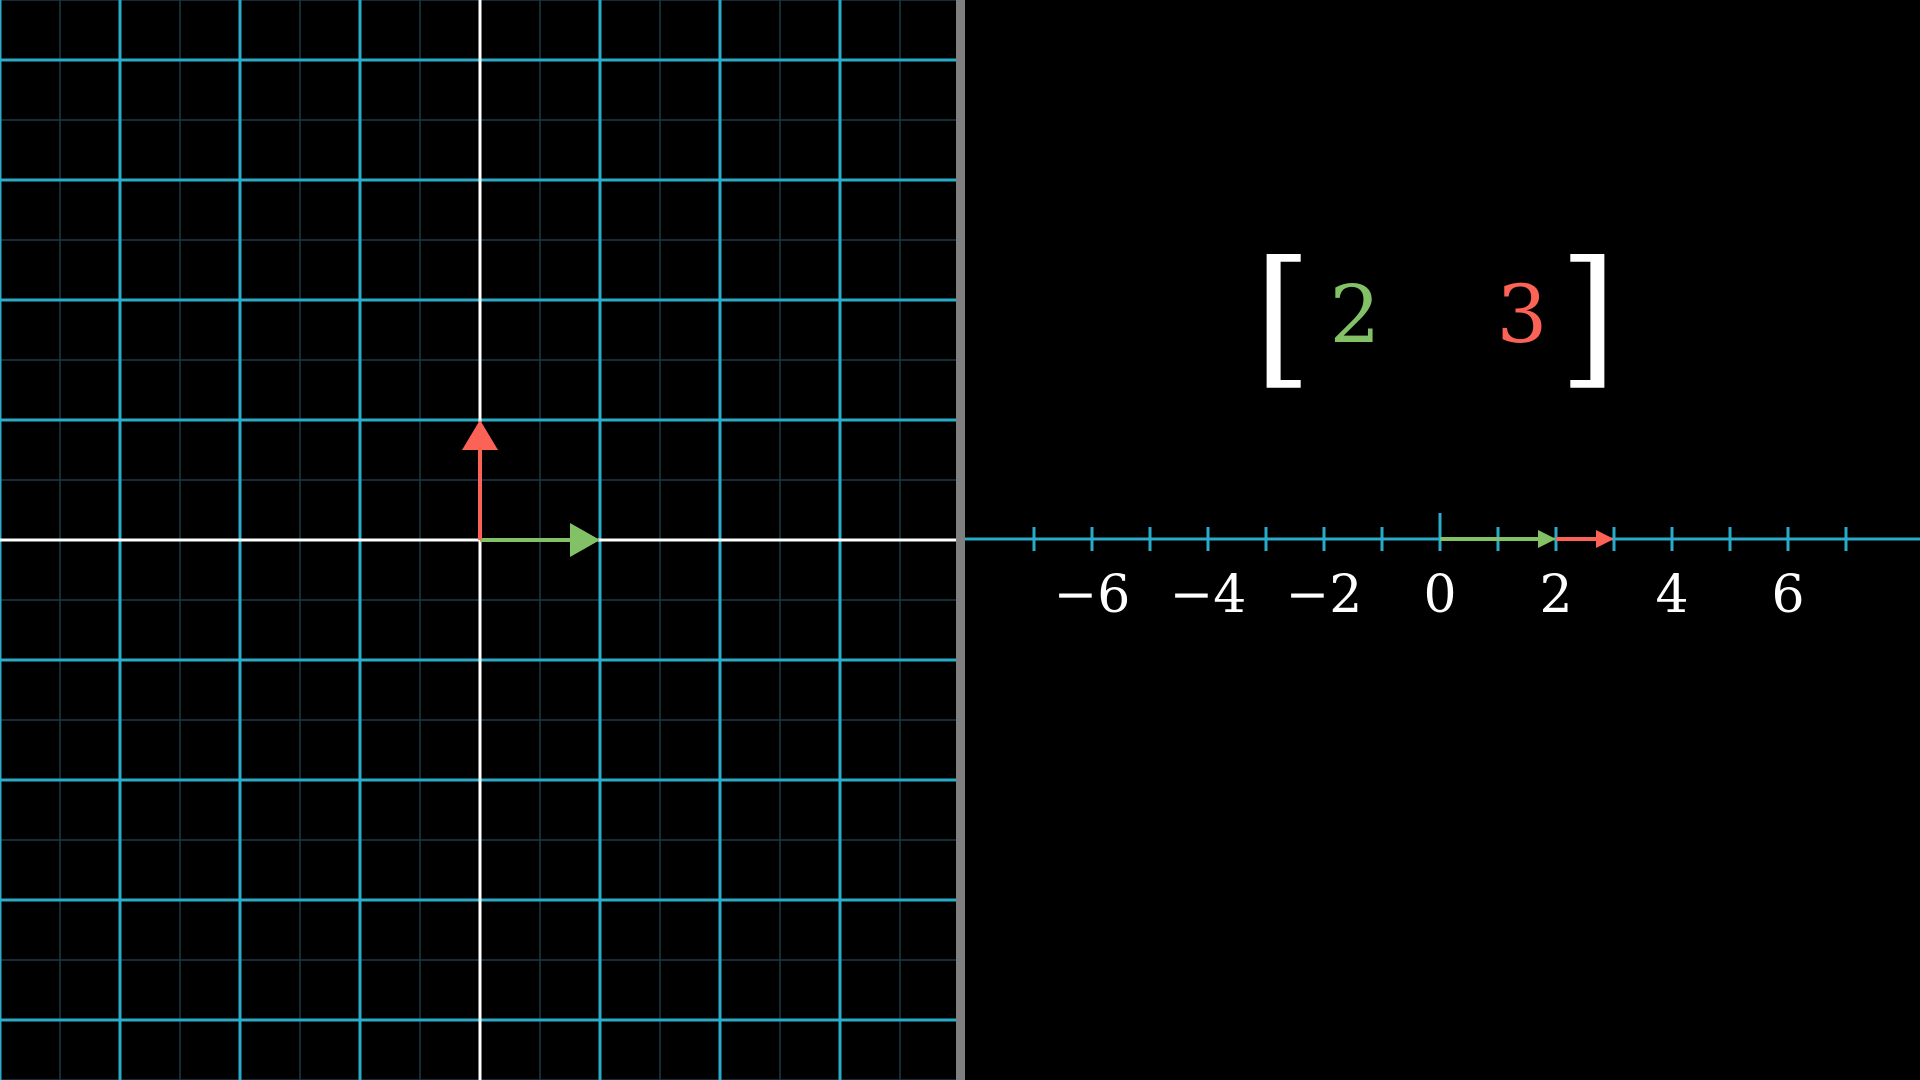 Image resolution: width=1920 pixels, height=1080 pixels. I want to click on number-line-label: −6, so click(1092, 595).